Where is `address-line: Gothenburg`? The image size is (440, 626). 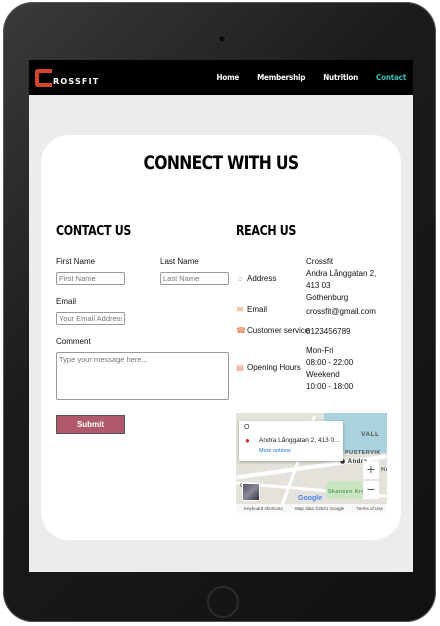
address-line: Gothenburg is located at coordinates (327, 297).